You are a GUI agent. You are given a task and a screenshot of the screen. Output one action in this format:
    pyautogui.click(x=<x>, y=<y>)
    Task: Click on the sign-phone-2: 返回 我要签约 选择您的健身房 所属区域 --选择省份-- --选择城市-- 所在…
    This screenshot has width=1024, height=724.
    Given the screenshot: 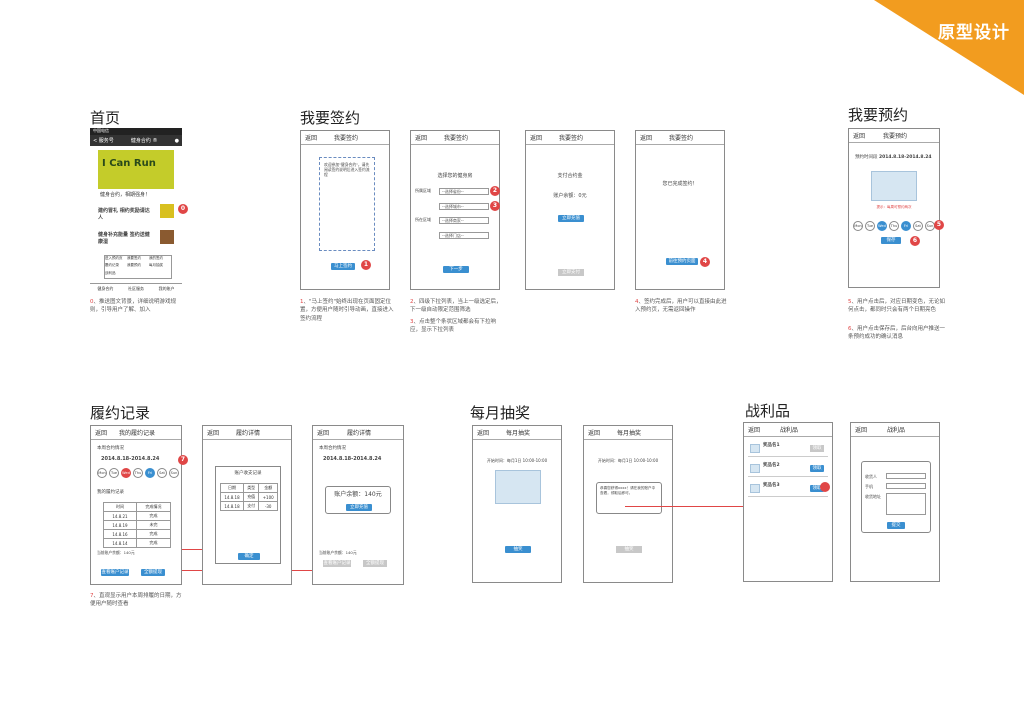 What is the action you would take?
    pyautogui.click(x=455, y=210)
    